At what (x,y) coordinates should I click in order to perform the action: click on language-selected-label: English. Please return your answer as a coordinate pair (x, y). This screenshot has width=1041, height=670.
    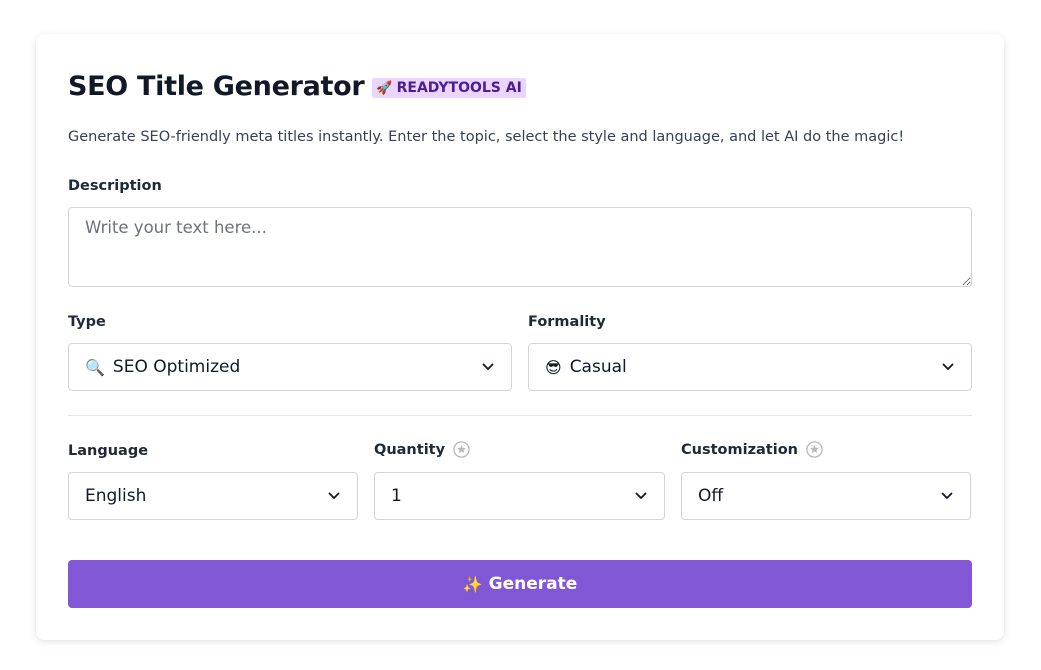
    Looking at the image, I should click on (116, 496).